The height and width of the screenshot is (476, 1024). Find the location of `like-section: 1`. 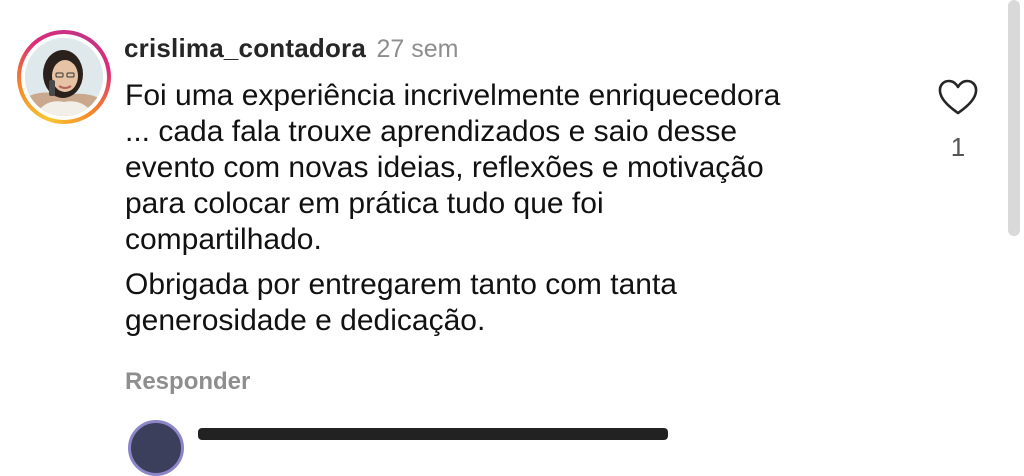

like-section: 1 is located at coordinates (958, 123).